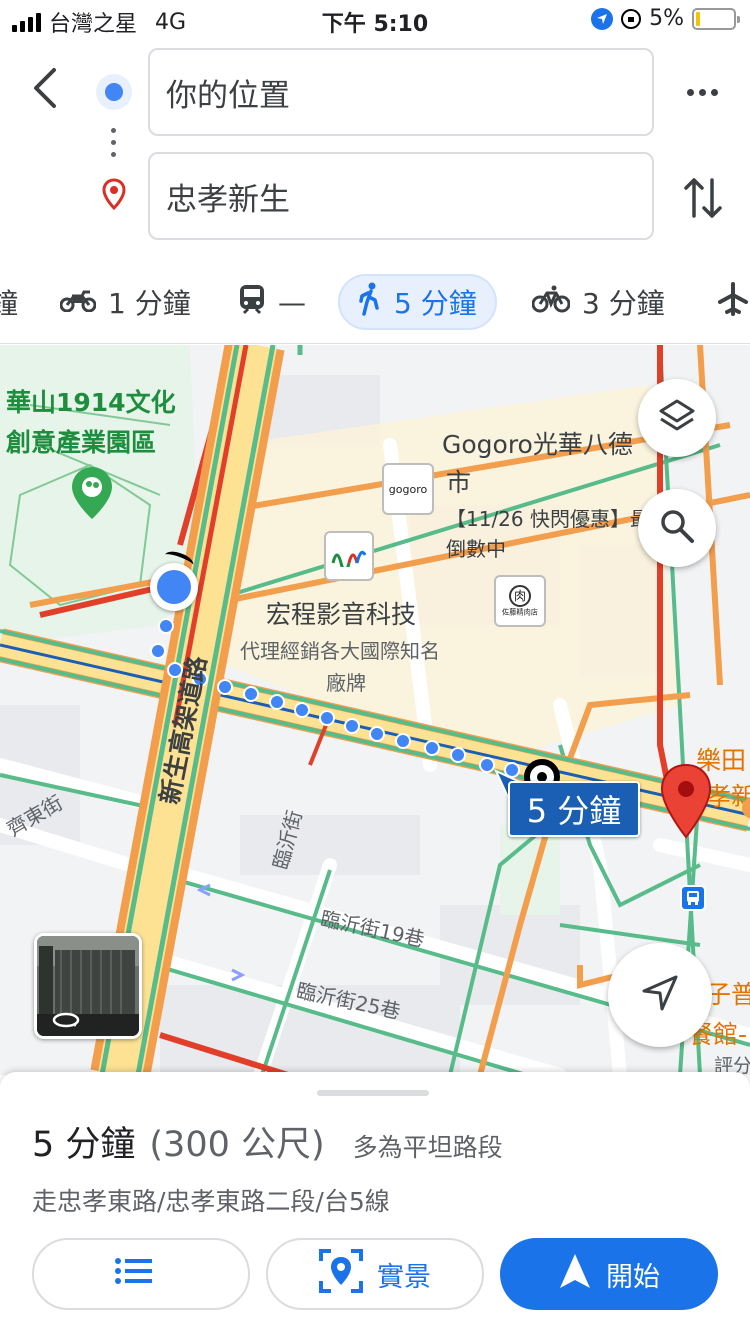 The image size is (750, 1334). Describe the element at coordinates (114, 92) in the screenshot. I see `origin-dot-icon` at that location.